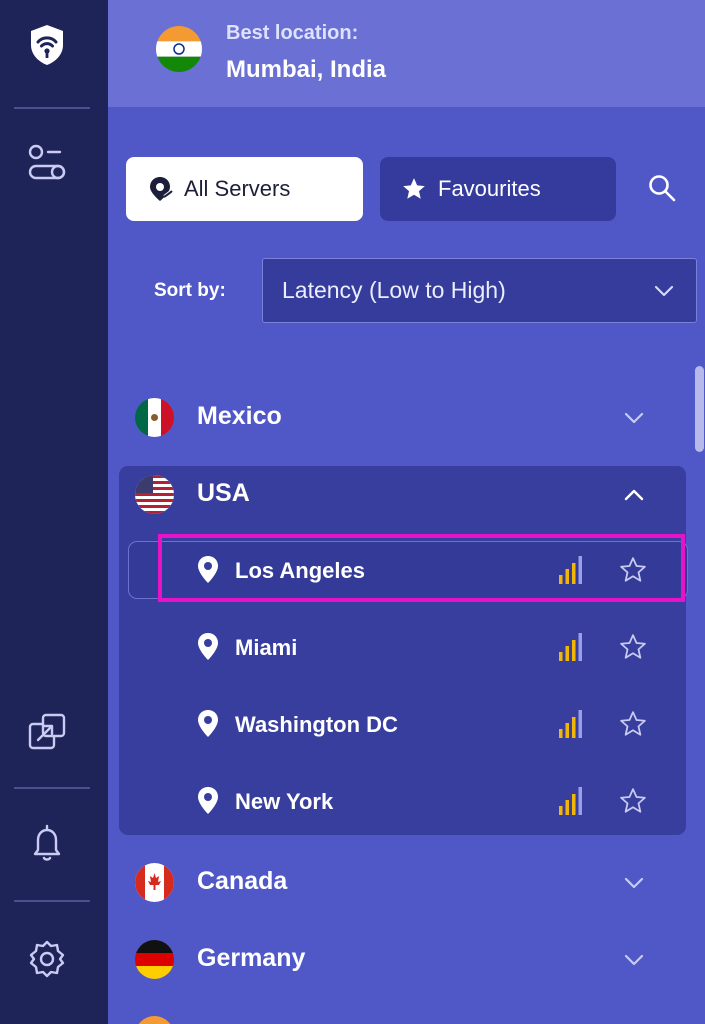 The width and height of the screenshot is (705, 1024). Describe the element at coordinates (47, 843) in the screenshot. I see `bell-icon` at that location.